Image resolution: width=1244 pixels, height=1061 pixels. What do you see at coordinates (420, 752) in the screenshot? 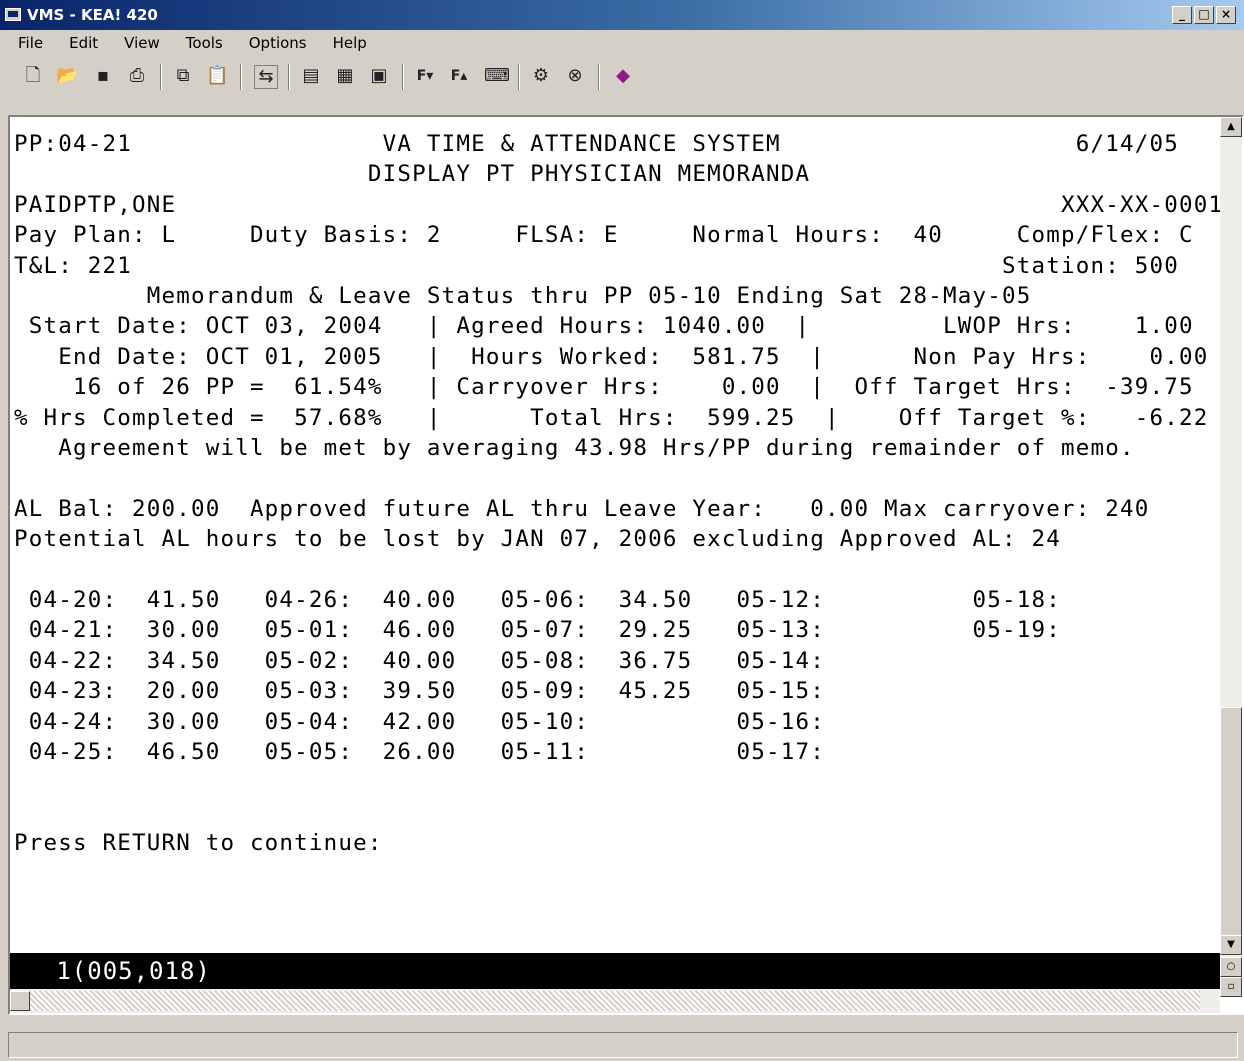
I see `screen-line: 04-25: 46.50 05-05: 26.00 05-11: 05-17:` at bounding box center [420, 752].